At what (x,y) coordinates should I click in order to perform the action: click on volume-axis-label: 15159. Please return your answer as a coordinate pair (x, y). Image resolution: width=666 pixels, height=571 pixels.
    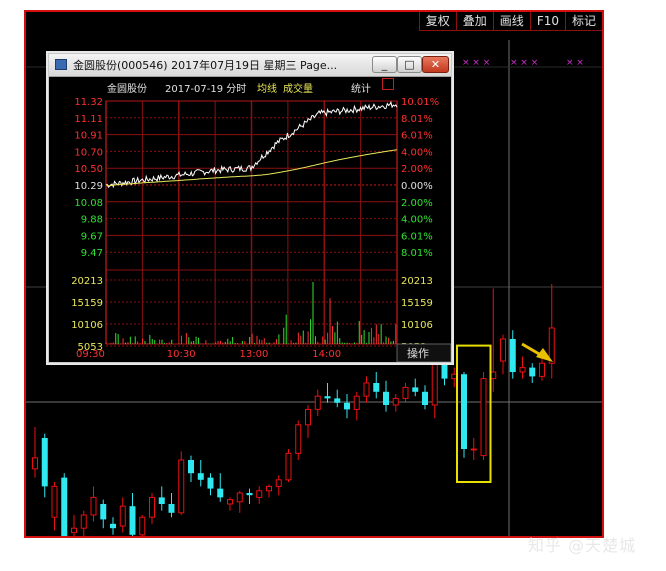
    Looking at the image, I should click on (87, 303).